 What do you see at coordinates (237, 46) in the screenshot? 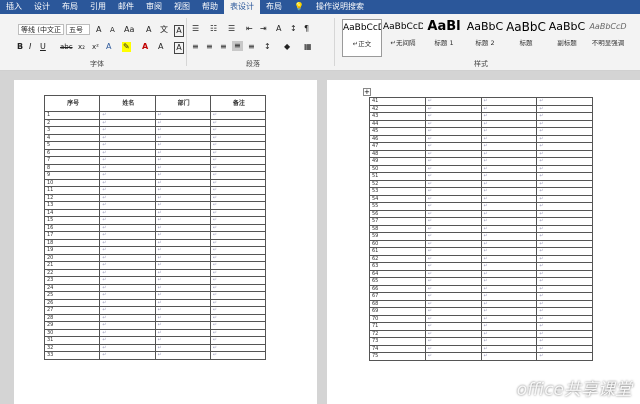
I see `justify-icon: ≡` at bounding box center [237, 46].